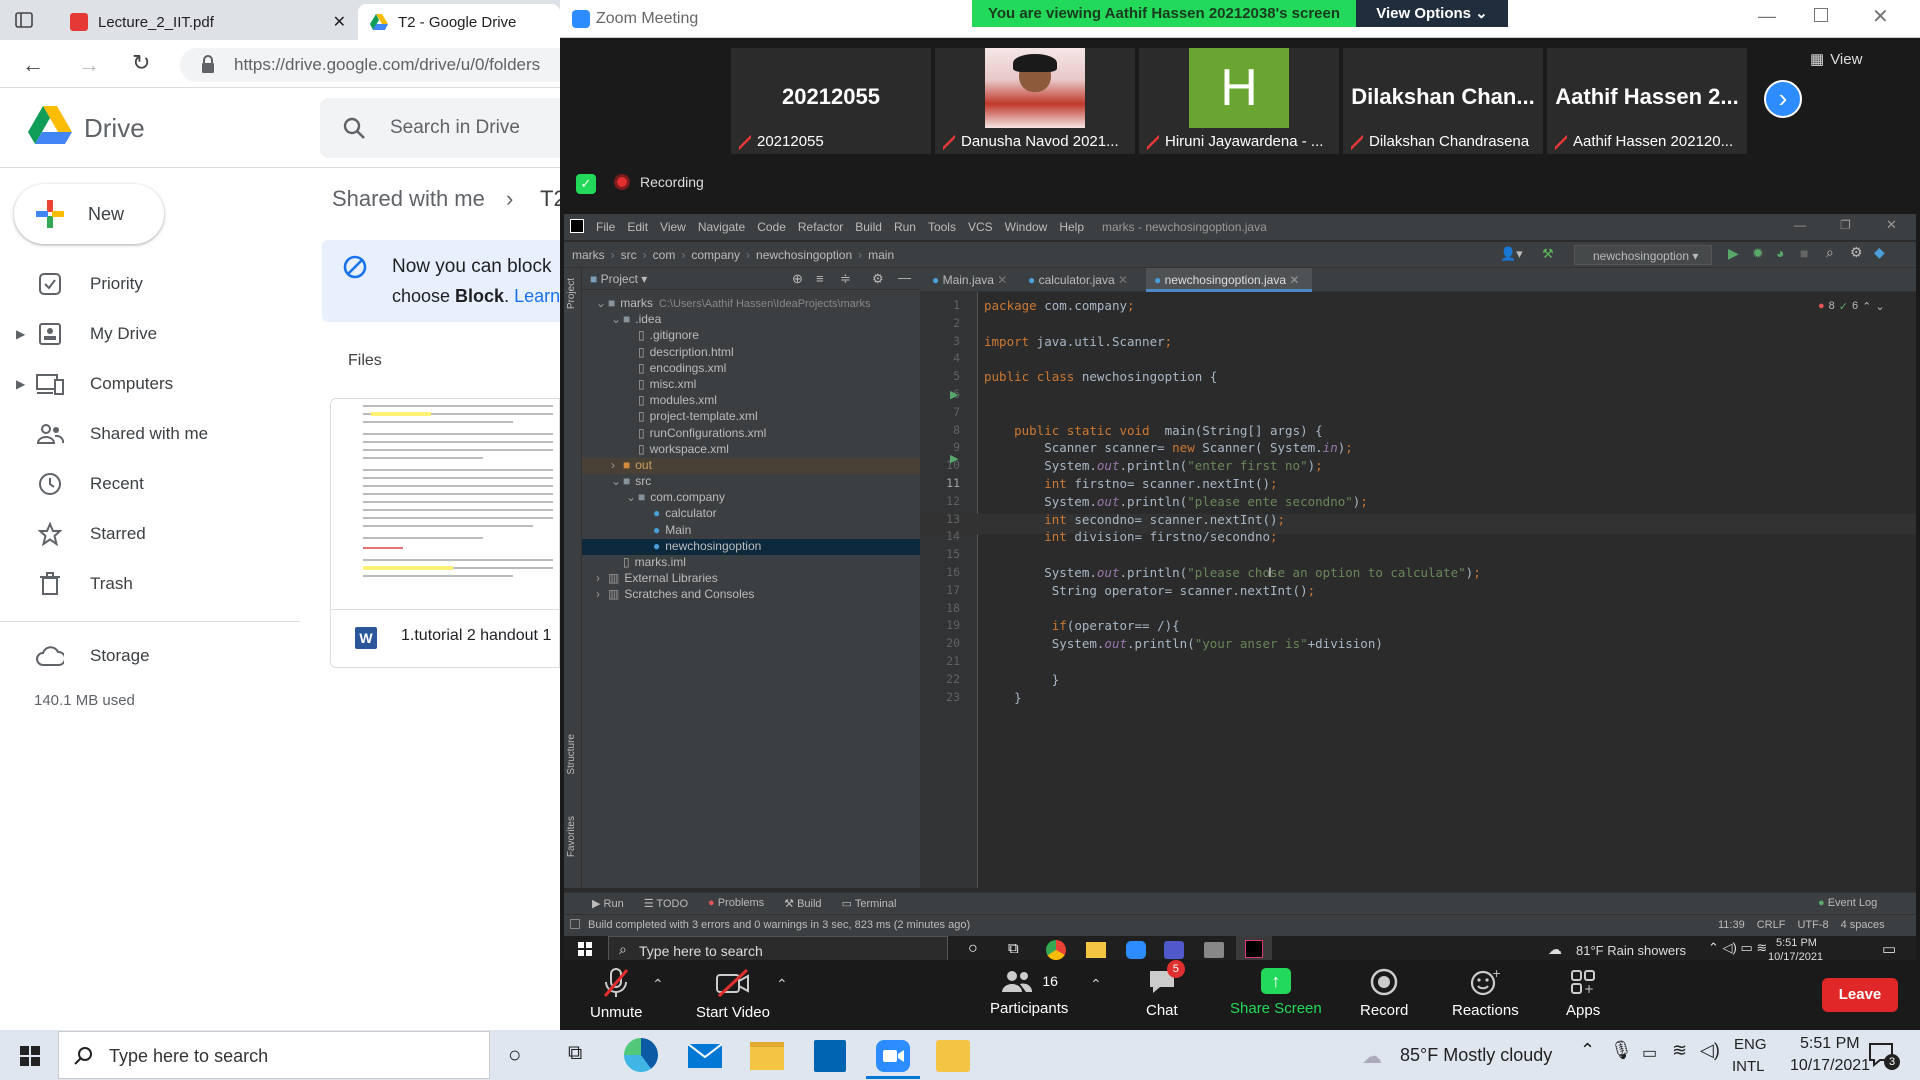 The height and width of the screenshot is (1080, 1920). I want to click on inner-weather: 81°F Rain showers, so click(1631, 950).